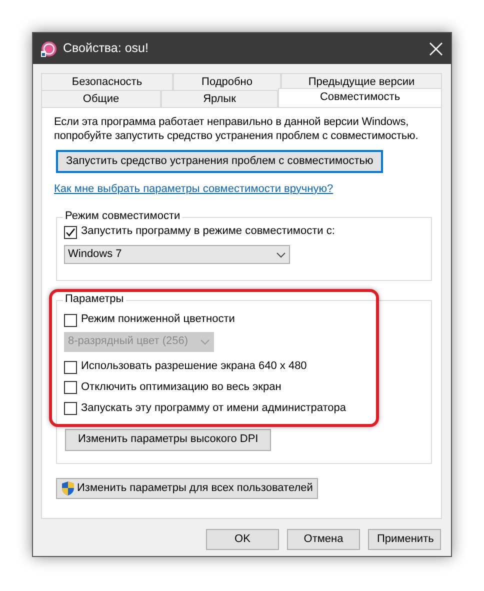  Describe the element at coordinates (187, 489) in the screenshot. I see `all-users-button: Изменить параметры для всех пользователей` at that location.